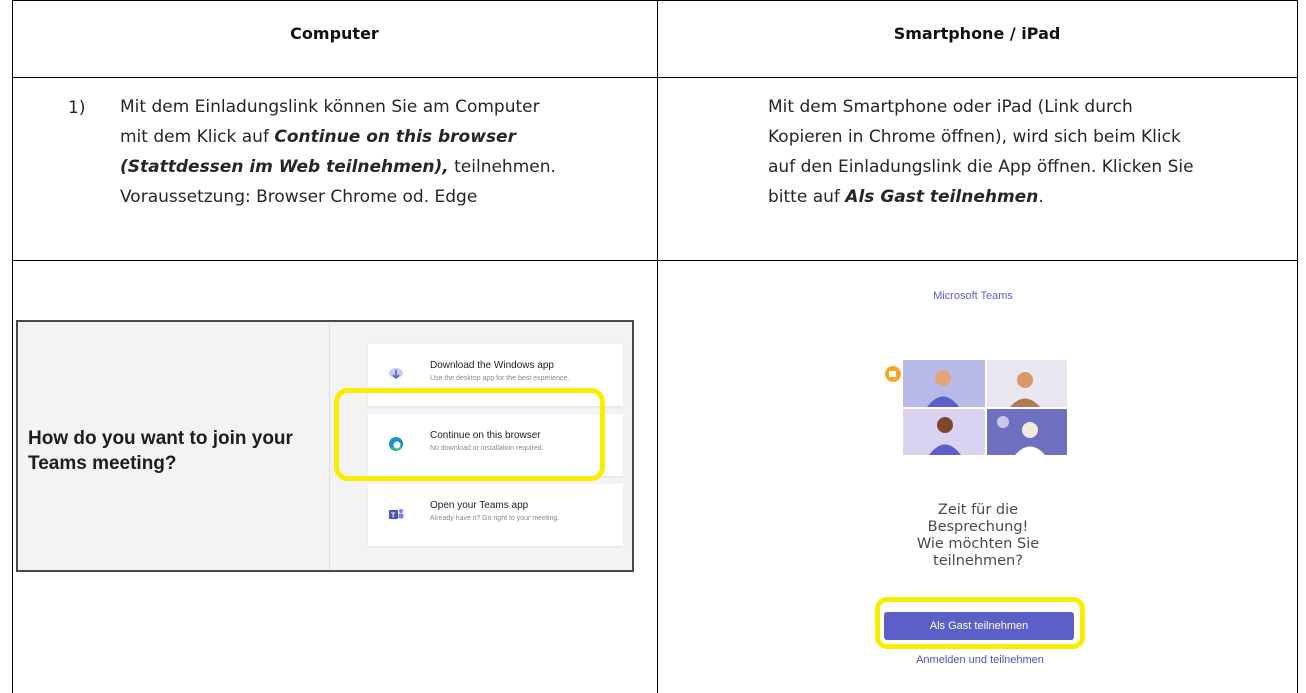 This screenshot has height=693, width=1306. What do you see at coordinates (978, 527) in the screenshot?
I see `prompt-line-2: Besprechung!` at bounding box center [978, 527].